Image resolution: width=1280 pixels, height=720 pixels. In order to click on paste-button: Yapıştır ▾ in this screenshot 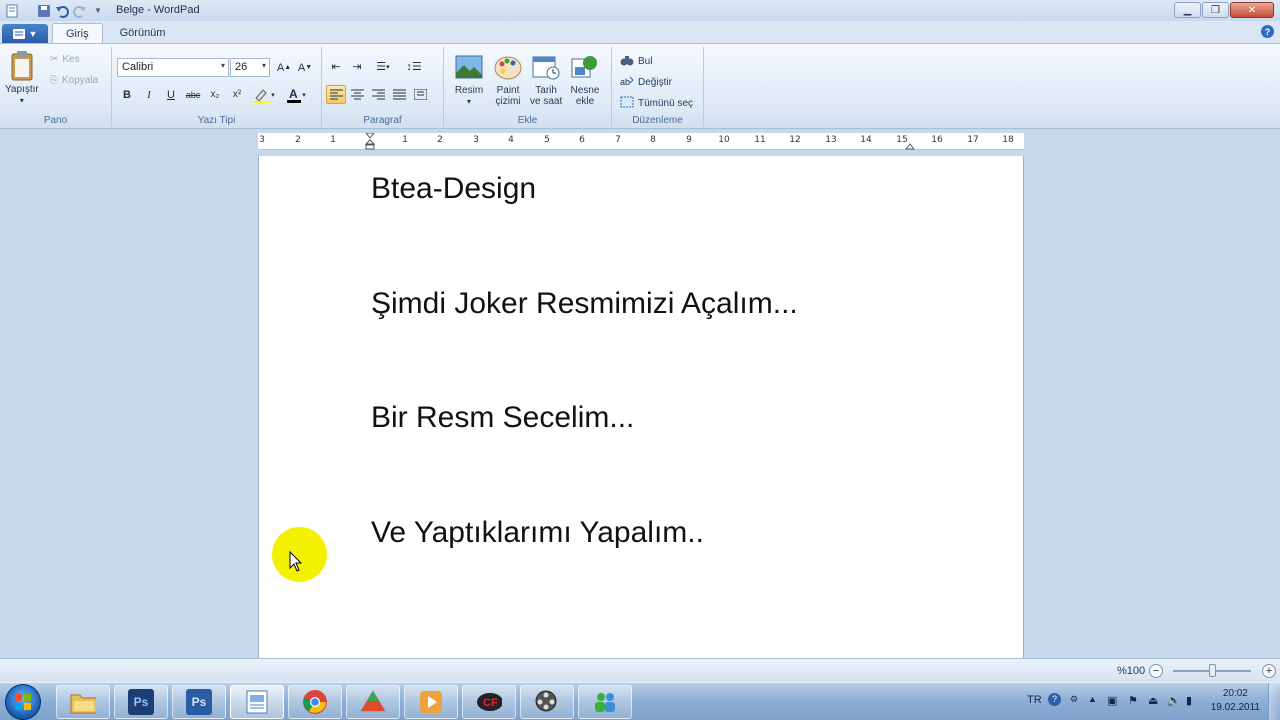, I will do `click(22, 78)`.